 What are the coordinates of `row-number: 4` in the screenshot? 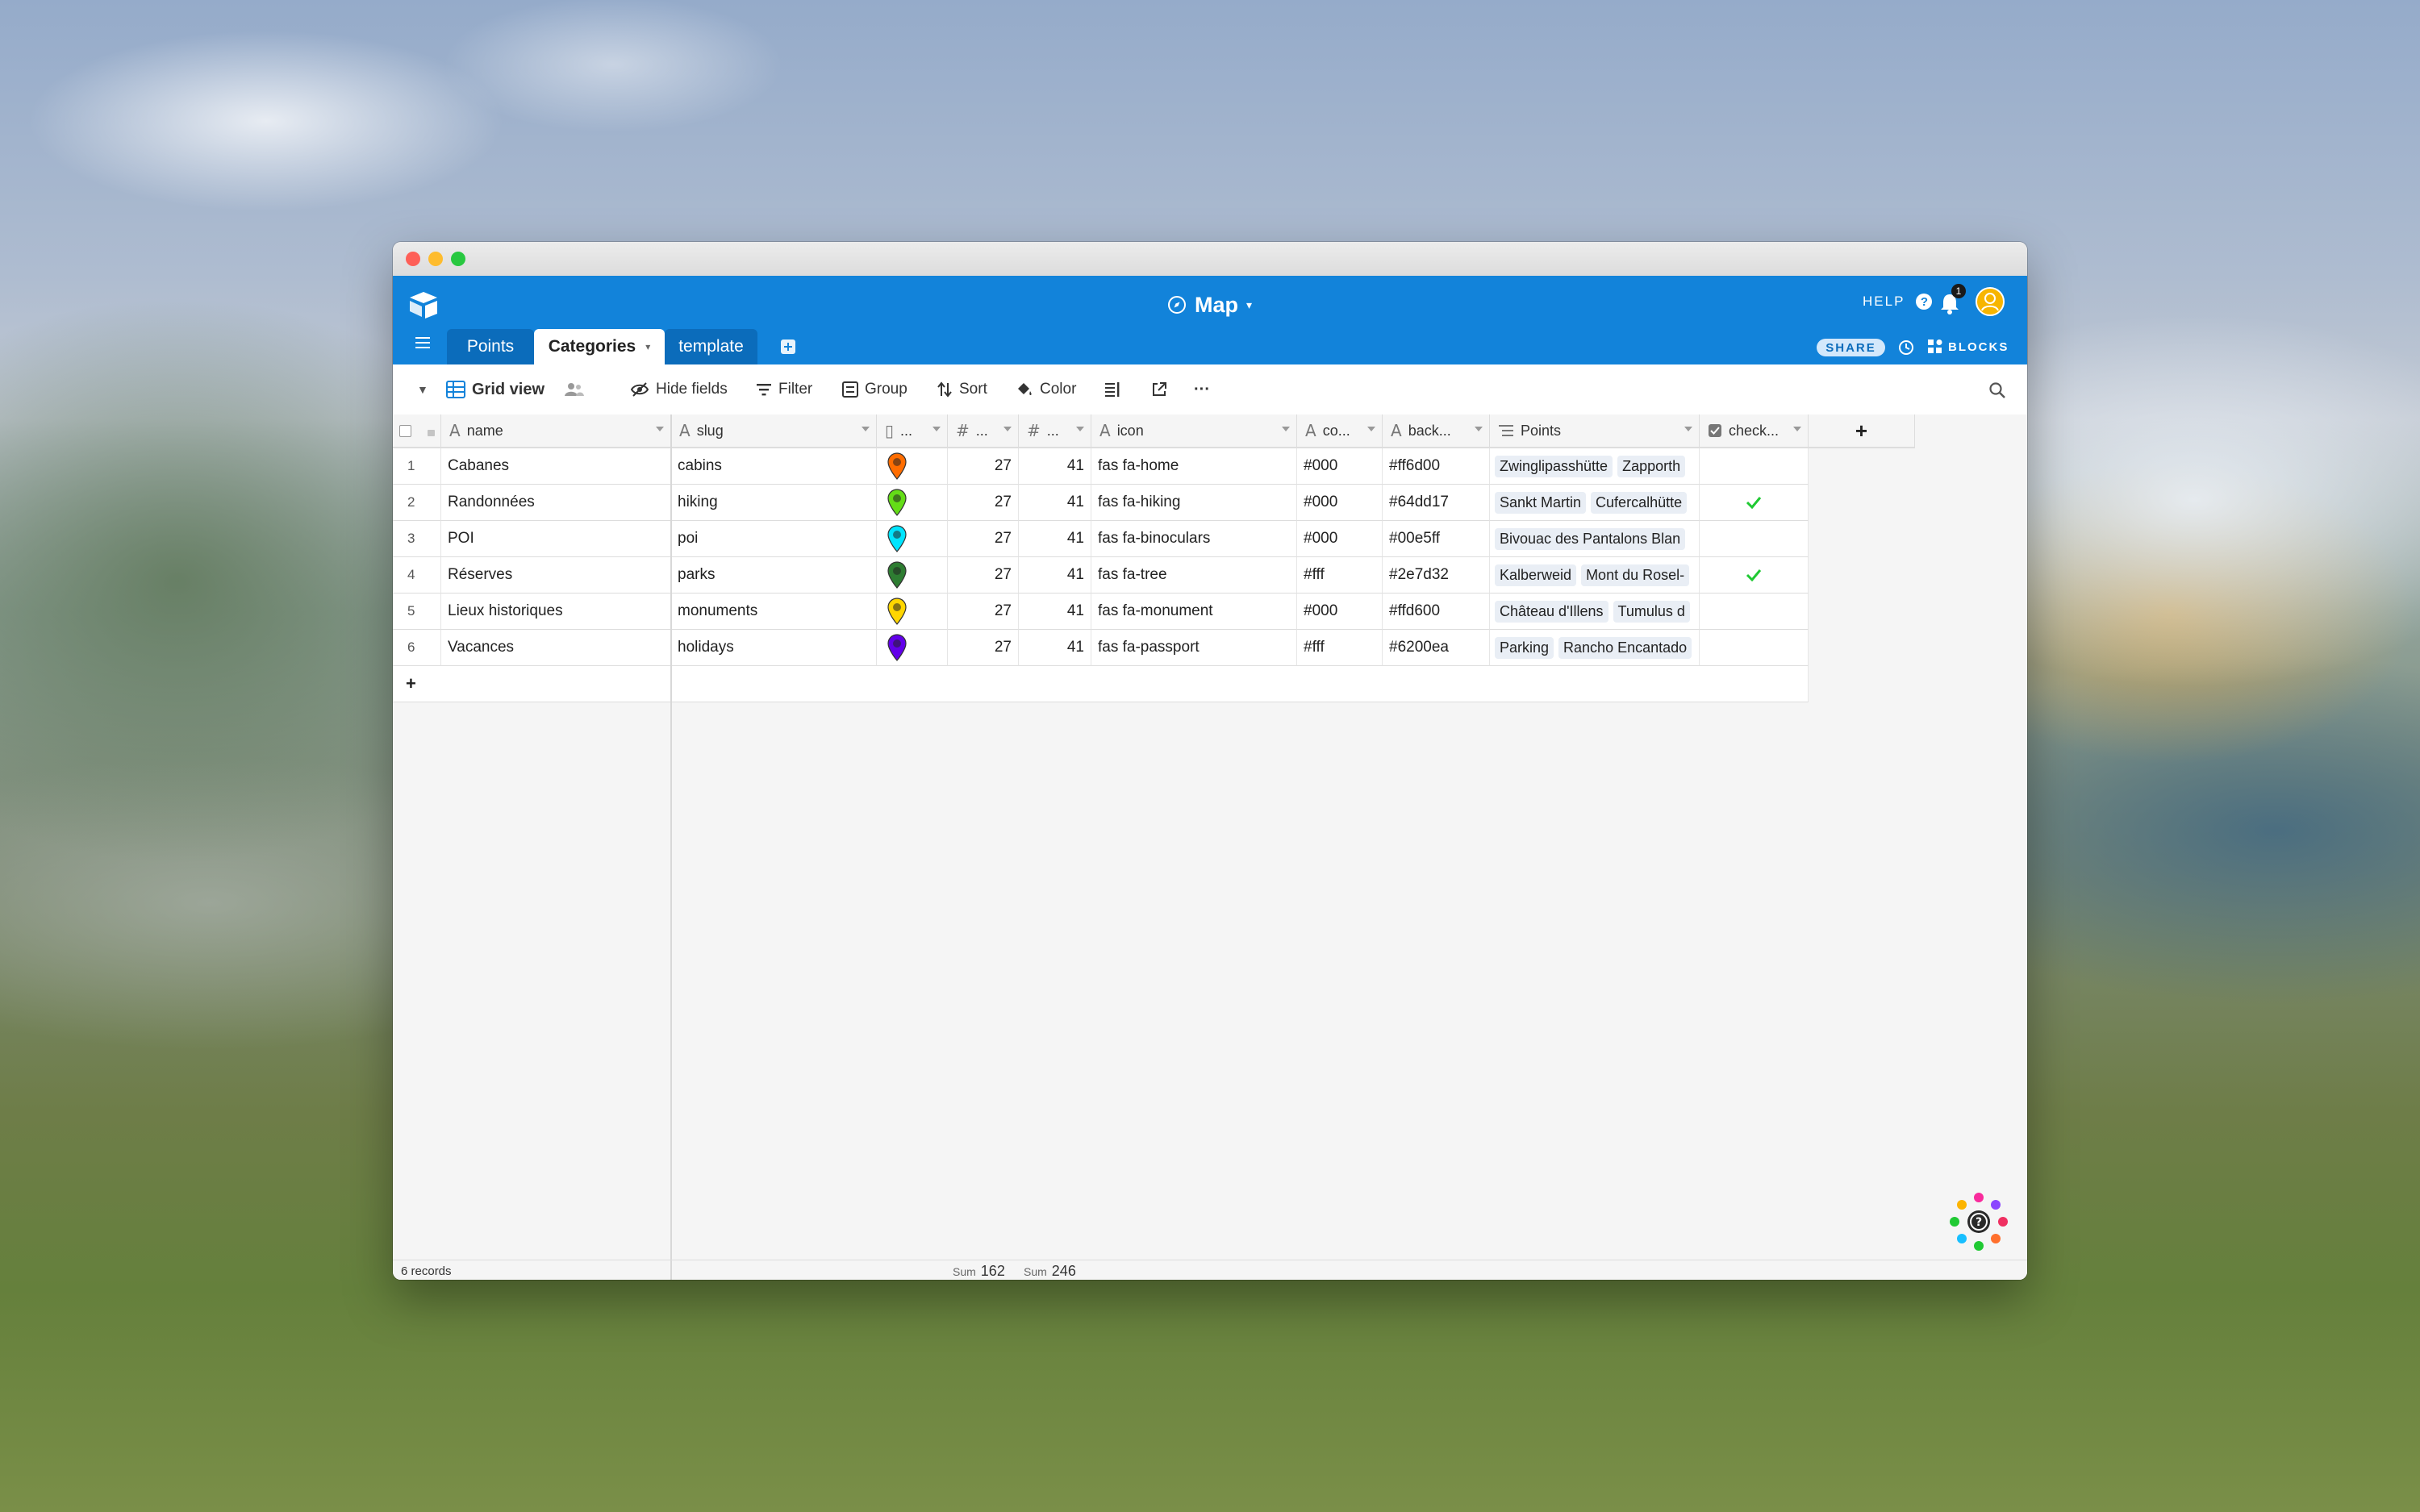 It's located at (417, 575).